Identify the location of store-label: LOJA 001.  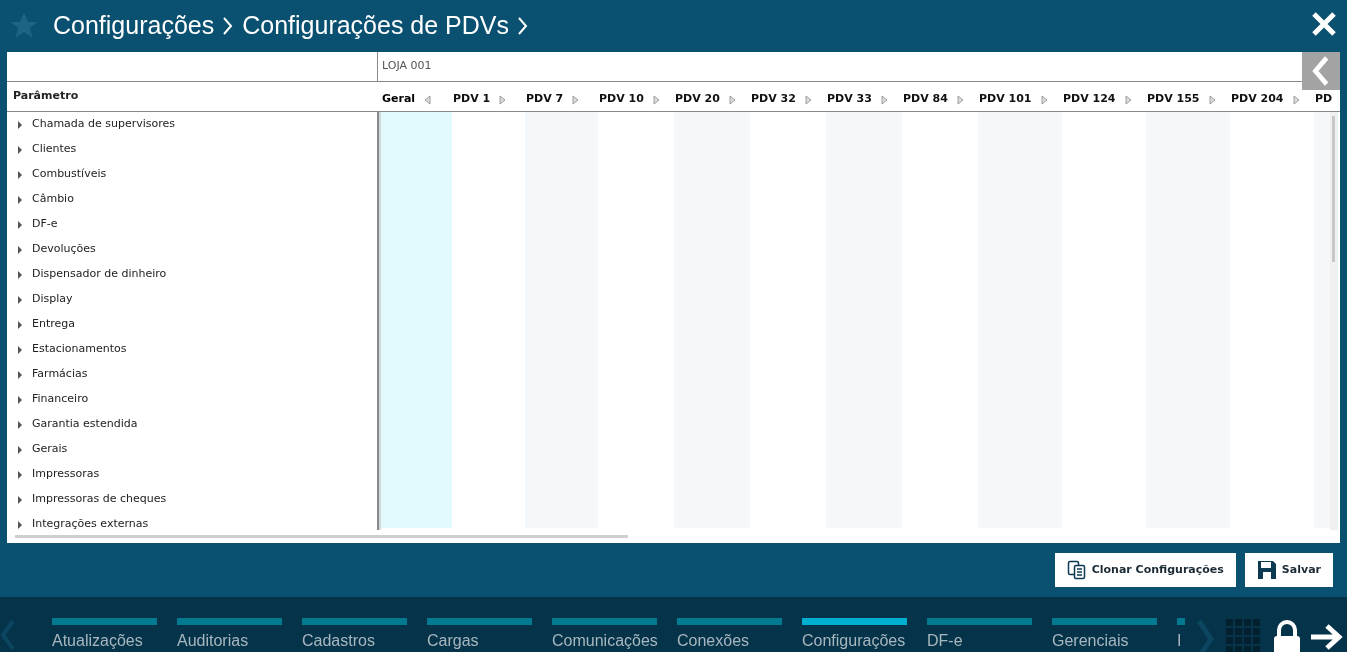
(407, 66).